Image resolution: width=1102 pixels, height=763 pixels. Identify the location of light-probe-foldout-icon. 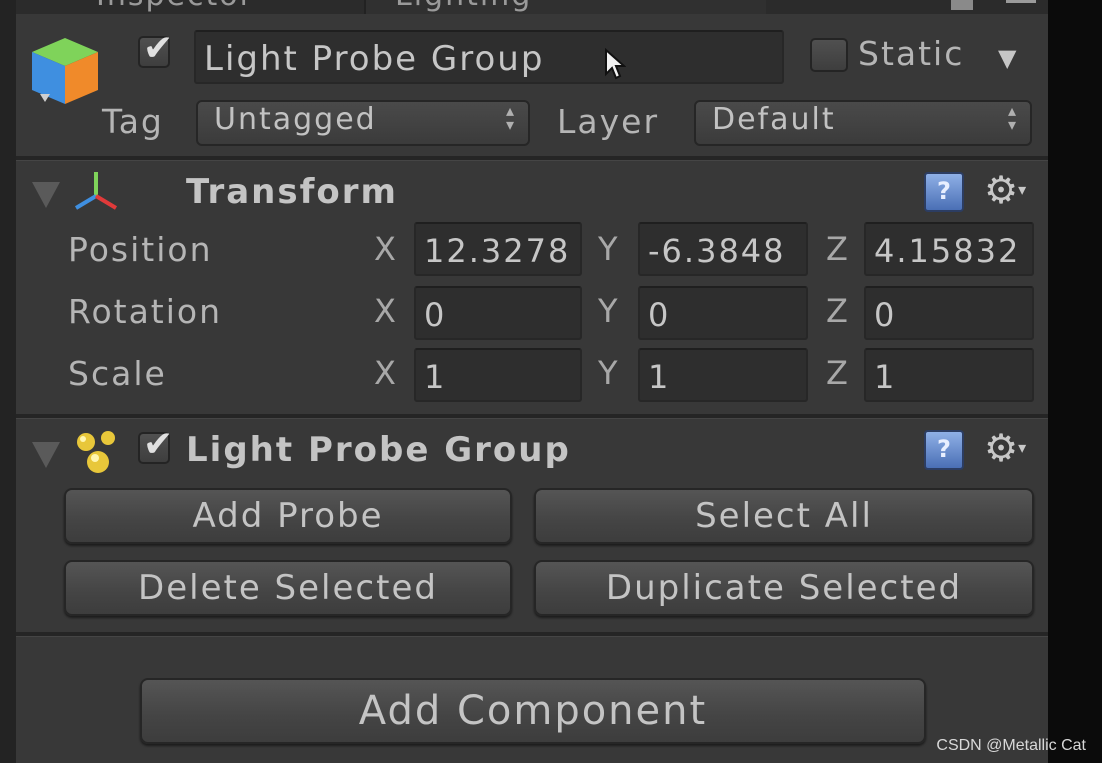
(46, 455).